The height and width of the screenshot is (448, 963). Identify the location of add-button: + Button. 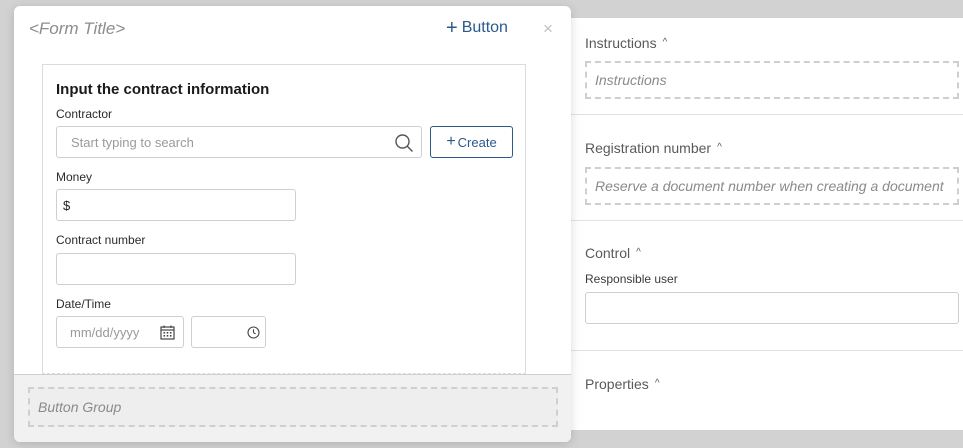
(477, 28).